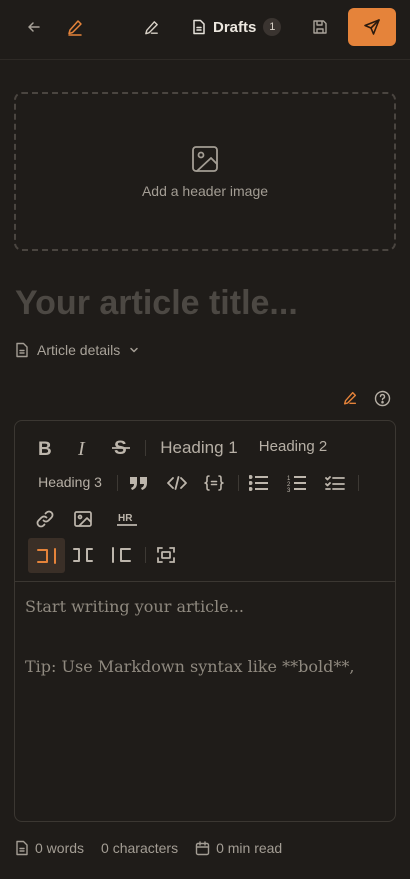 Image resolution: width=410 pixels, height=879 pixels. I want to click on layout-preview-button, so click(121, 555).